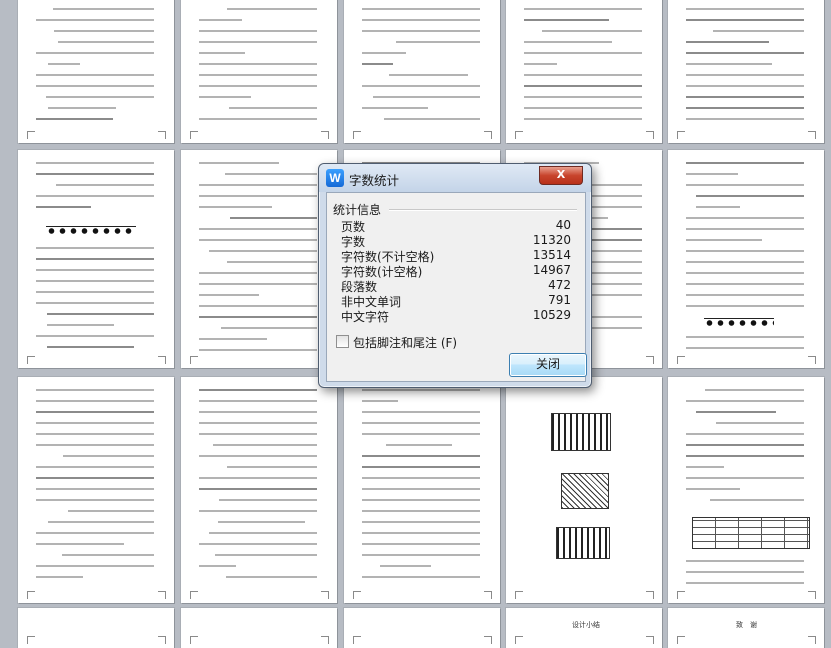 The width and height of the screenshot is (831, 648). What do you see at coordinates (548, 365) in the screenshot?
I see `close-button: 关闭` at bounding box center [548, 365].